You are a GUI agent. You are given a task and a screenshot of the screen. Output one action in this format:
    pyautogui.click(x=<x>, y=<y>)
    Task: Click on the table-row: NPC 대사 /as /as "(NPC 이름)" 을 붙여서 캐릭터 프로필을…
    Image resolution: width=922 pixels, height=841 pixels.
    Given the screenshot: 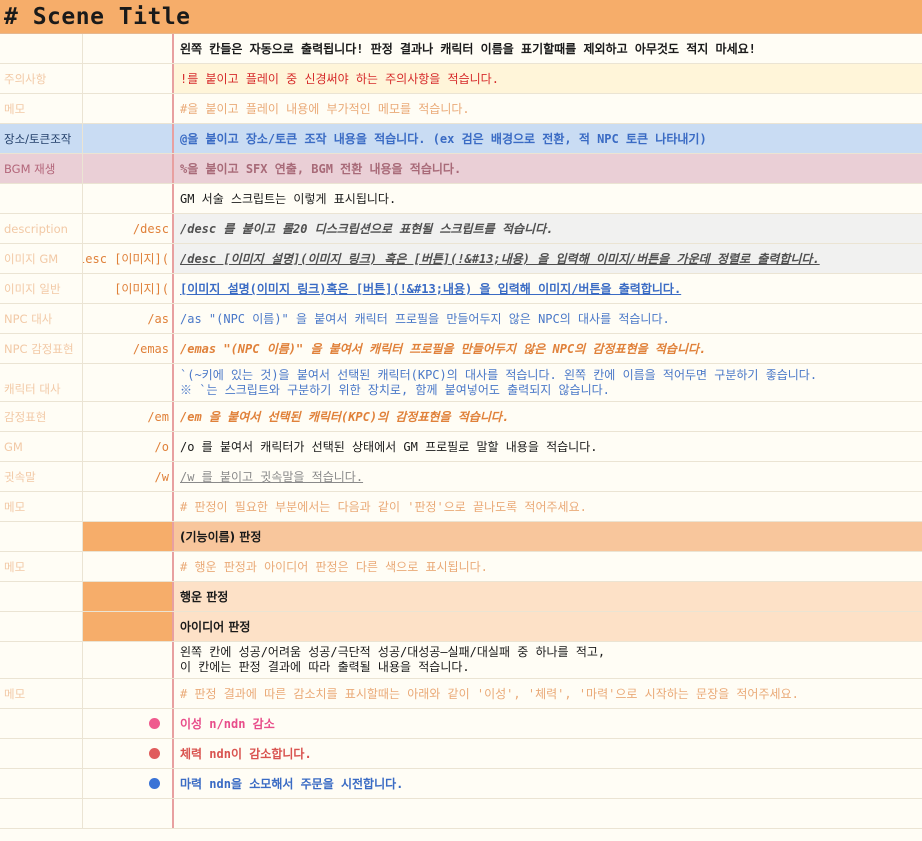 What is the action you would take?
    pyautogui.click(x=461, y=319)
    